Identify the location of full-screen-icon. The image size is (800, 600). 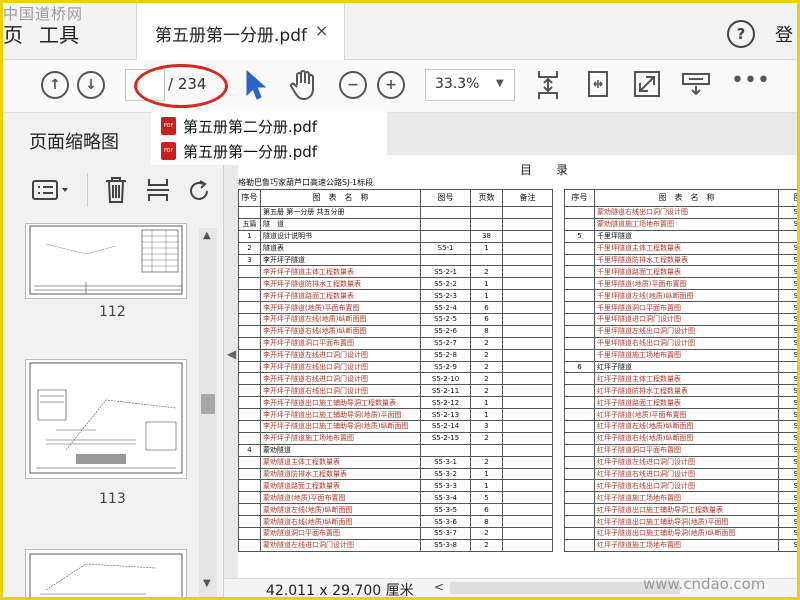
(647, 84).